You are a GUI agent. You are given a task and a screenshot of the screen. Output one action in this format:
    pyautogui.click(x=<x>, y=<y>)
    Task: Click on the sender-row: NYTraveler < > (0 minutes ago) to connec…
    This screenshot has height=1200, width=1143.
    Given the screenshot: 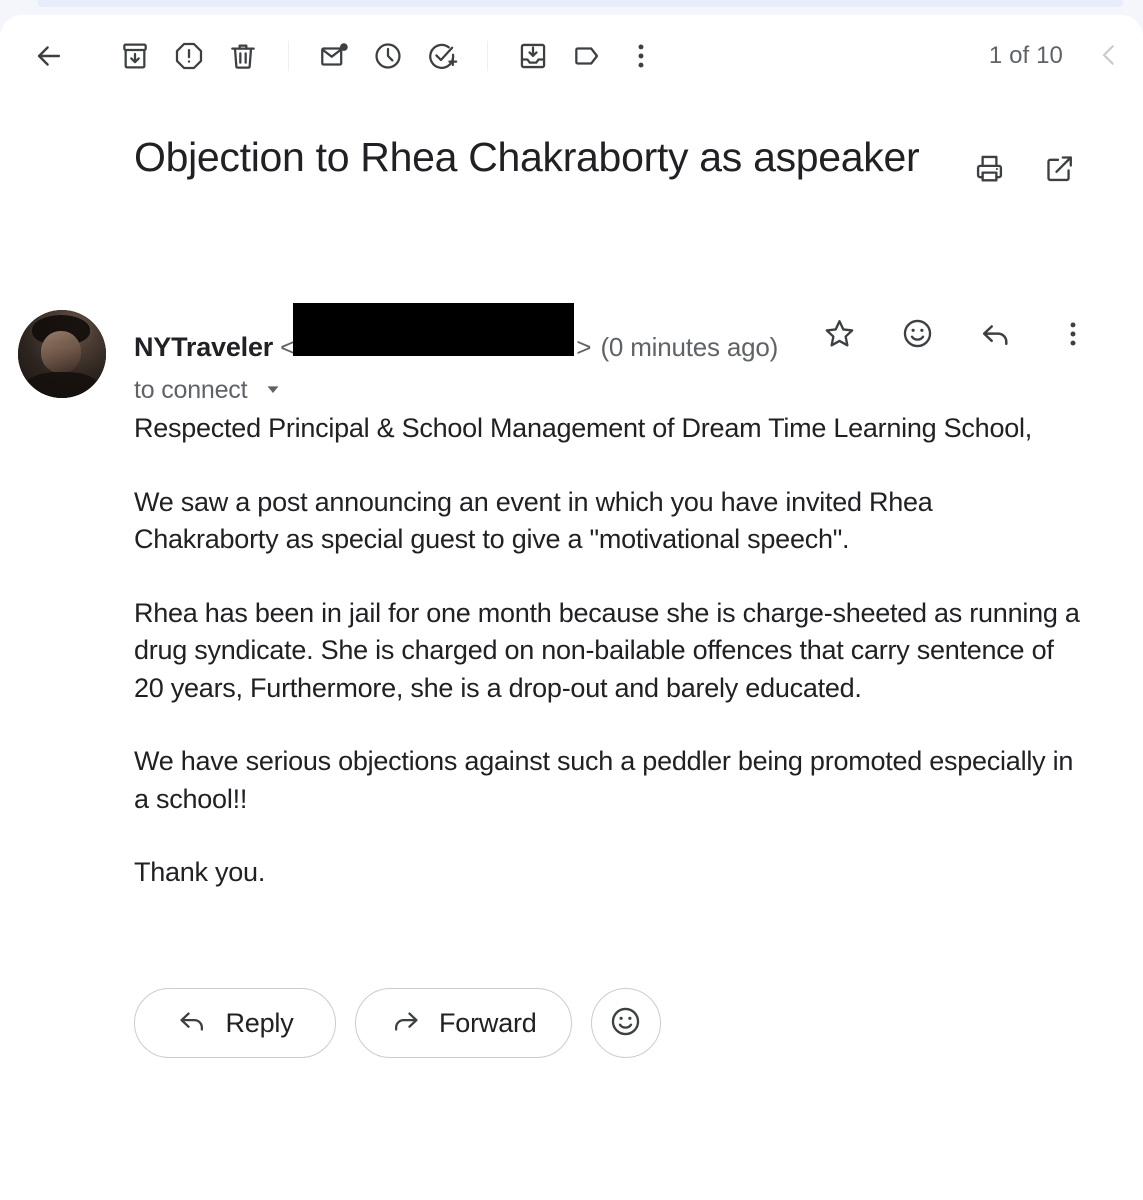 What is the action you would take?
    pyautogui.click(x=571, y=354)
    